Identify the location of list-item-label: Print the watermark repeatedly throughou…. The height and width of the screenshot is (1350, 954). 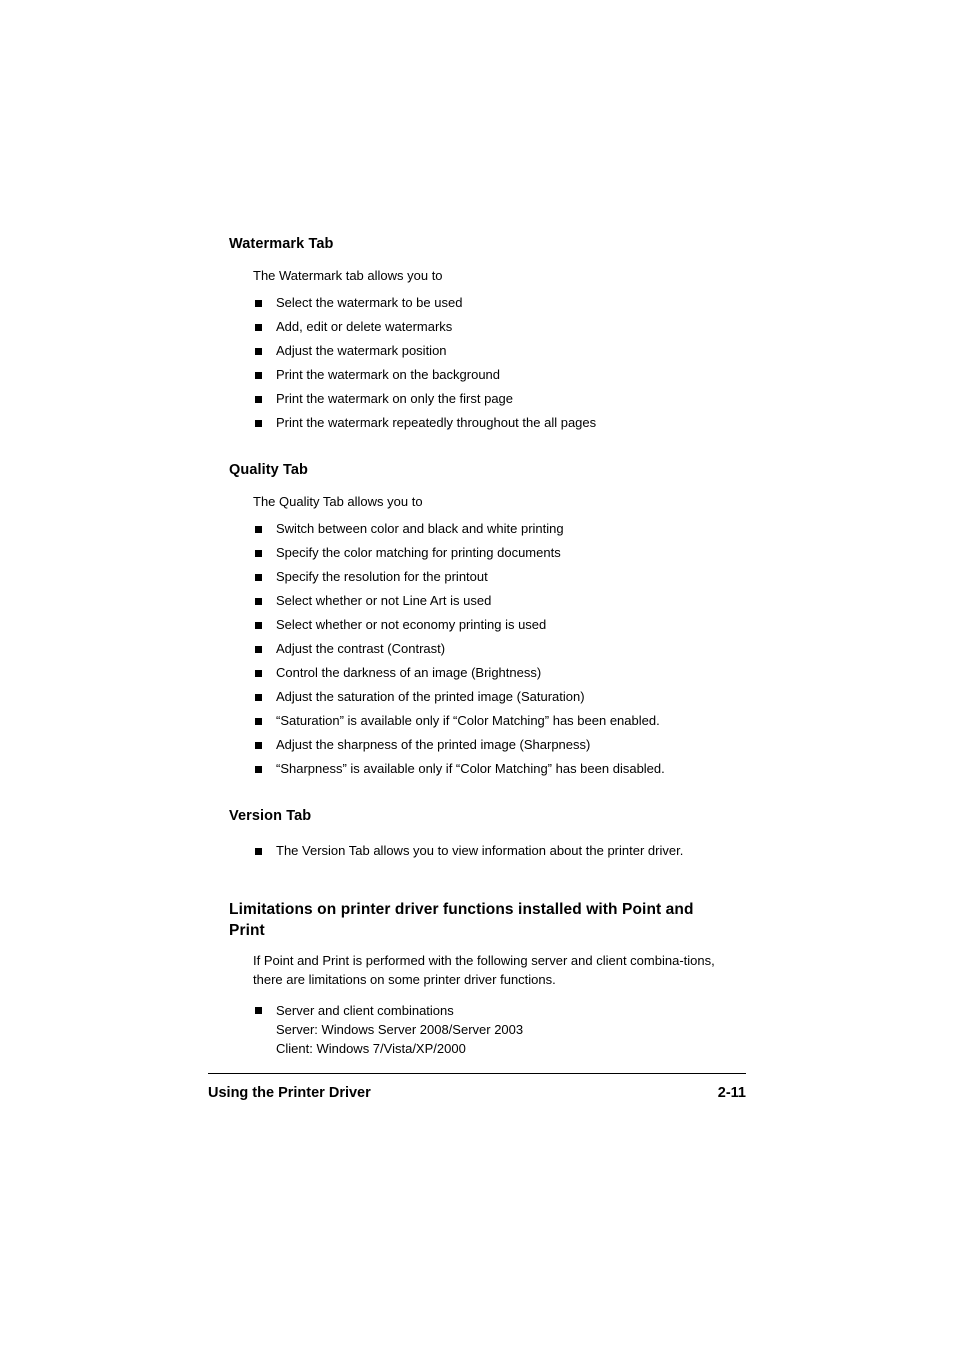
(436, 422).